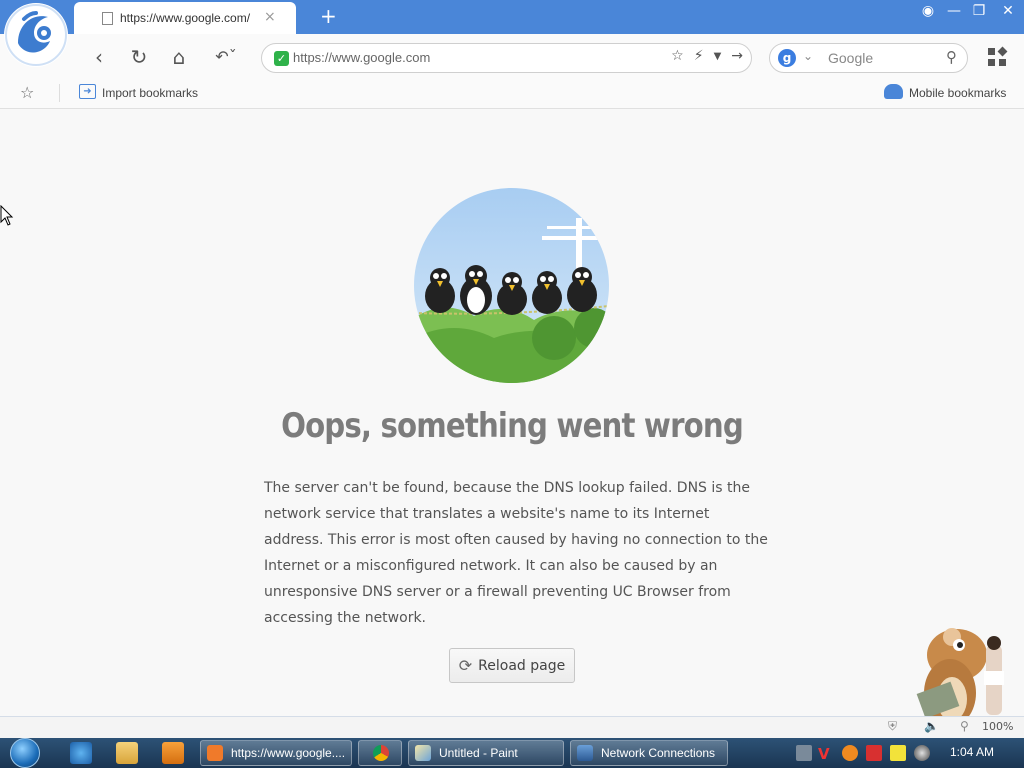 This screenshot has height=768, width=1024. What do you see at coordinates (328, 16) in the screenshot?
I see `new-tab-button: +` at bounding box center [328, 16].